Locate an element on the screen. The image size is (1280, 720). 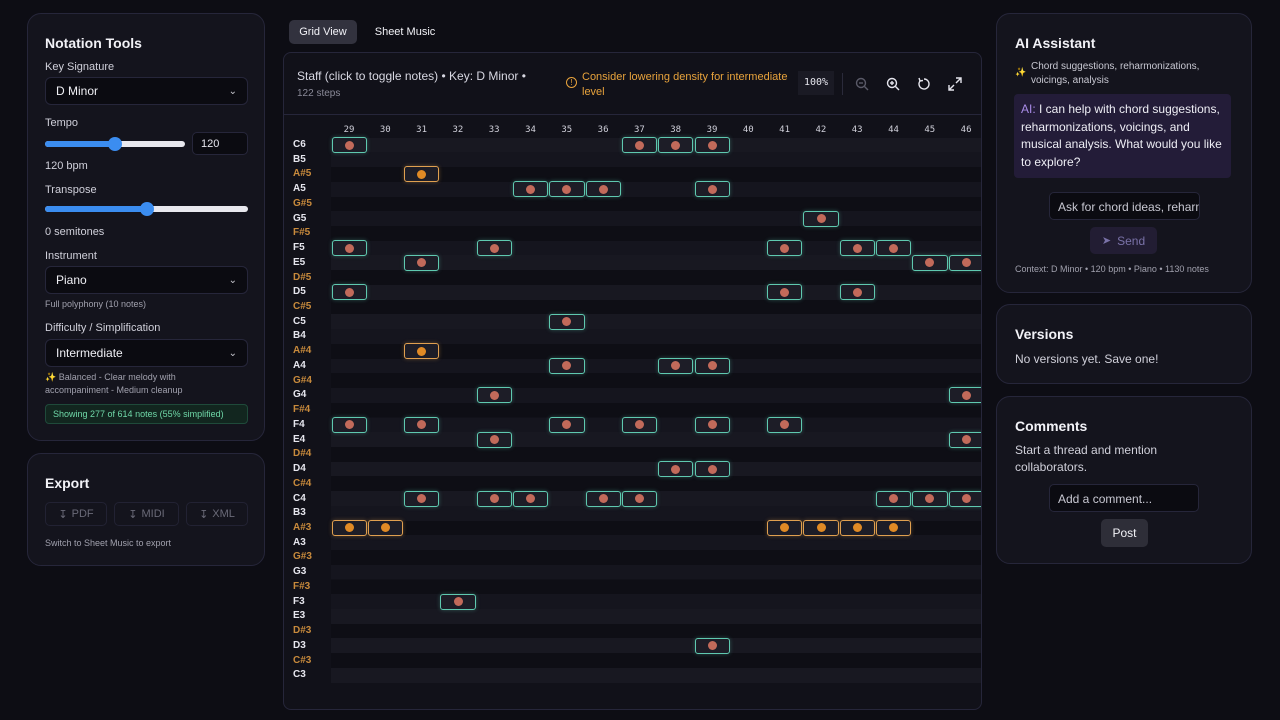
pitch-label: A3 is located at coordinates (299, 542).